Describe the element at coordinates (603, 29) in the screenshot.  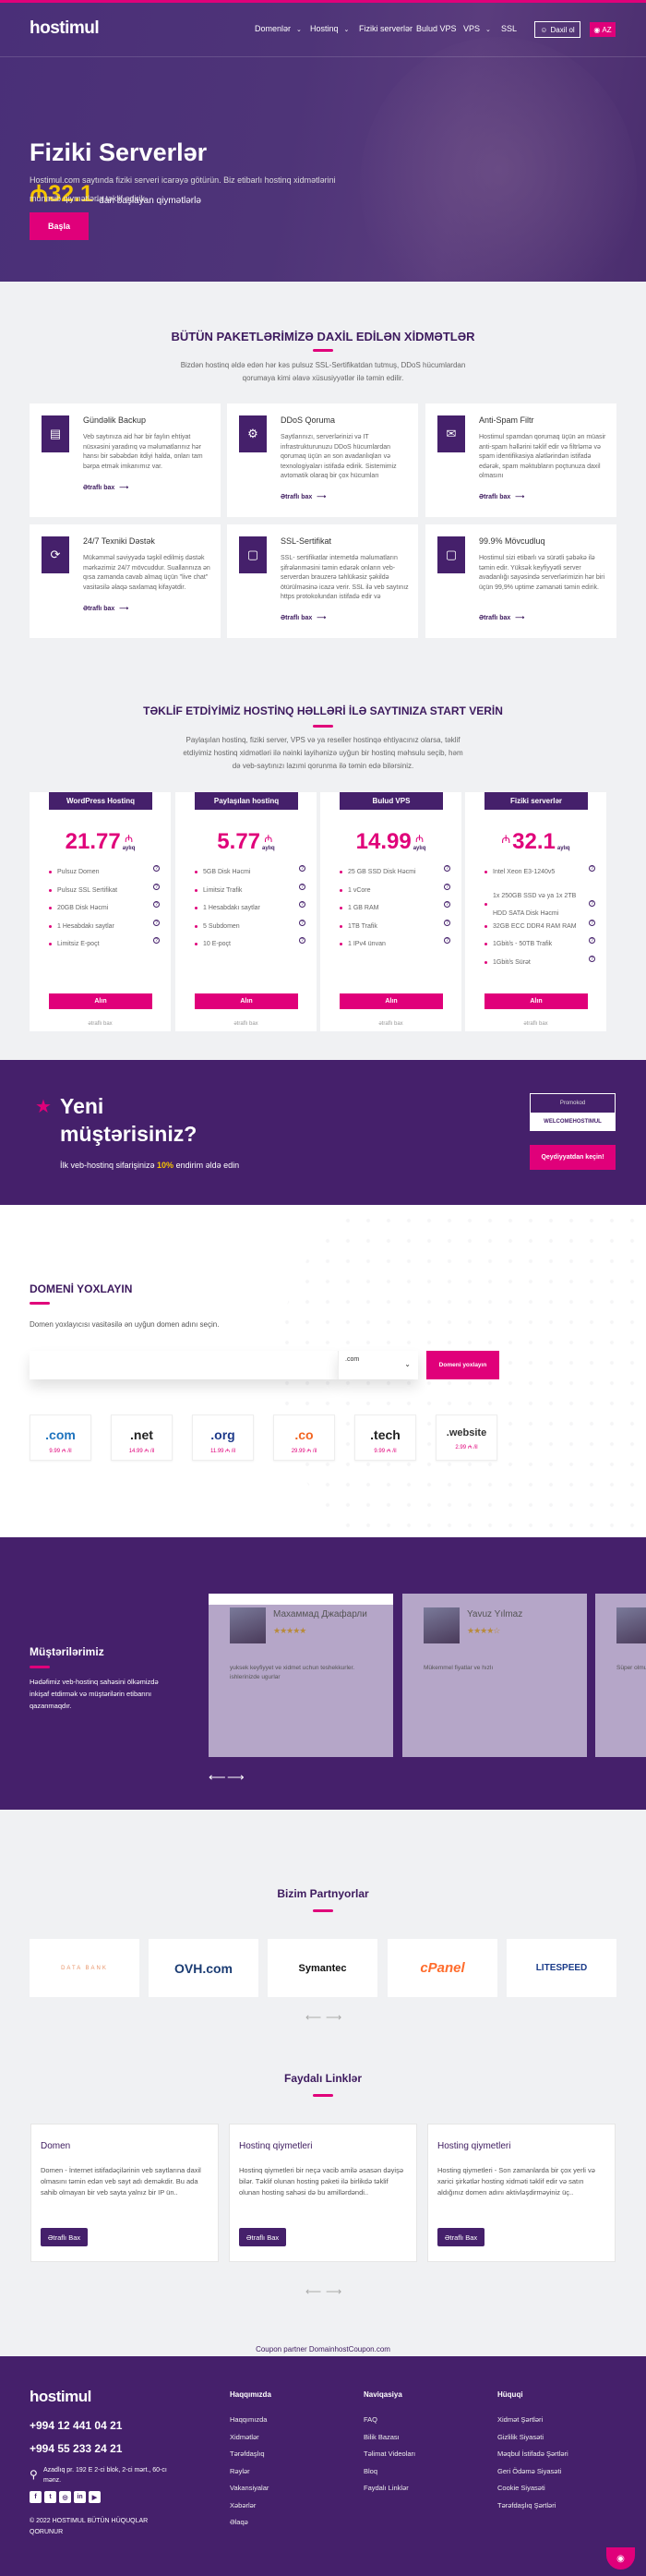
I see `language-button: ◉ AZ` at that location.